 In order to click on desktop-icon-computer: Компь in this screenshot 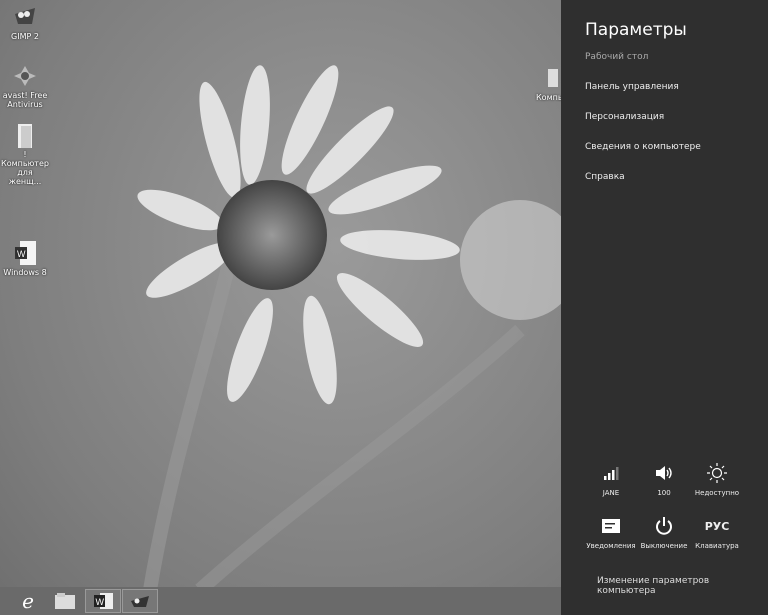, I will do `click(548, 83)`.